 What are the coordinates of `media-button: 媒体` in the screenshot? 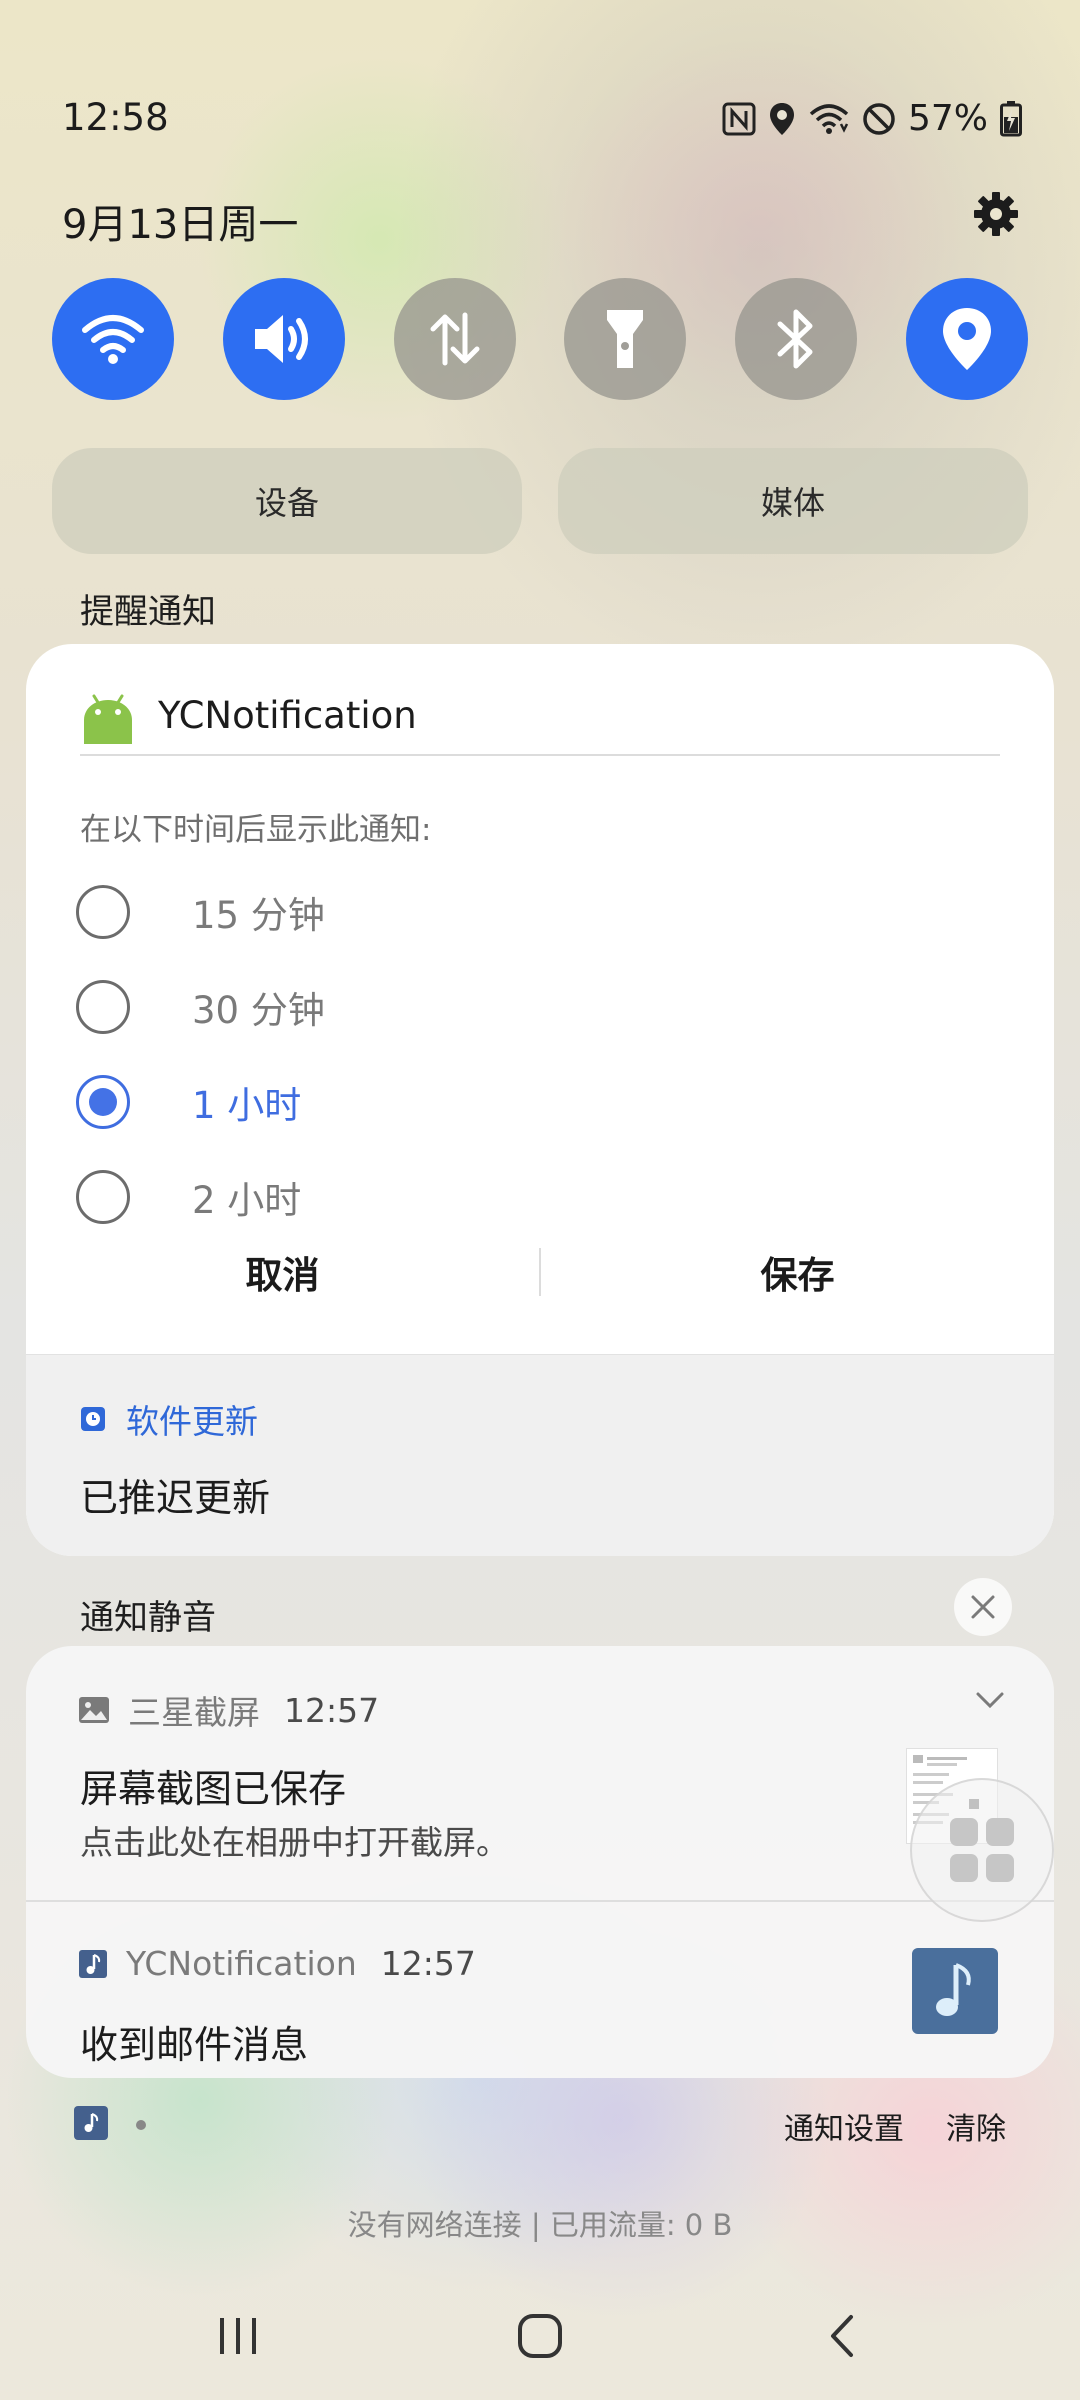 It's located at (793, 501).